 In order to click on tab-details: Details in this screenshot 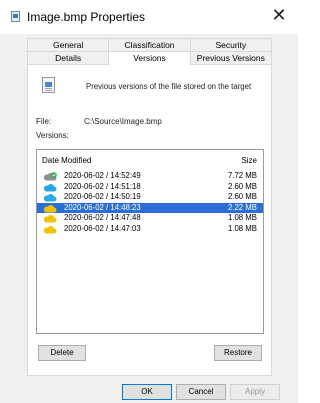, I will do `click(68, 57)`.